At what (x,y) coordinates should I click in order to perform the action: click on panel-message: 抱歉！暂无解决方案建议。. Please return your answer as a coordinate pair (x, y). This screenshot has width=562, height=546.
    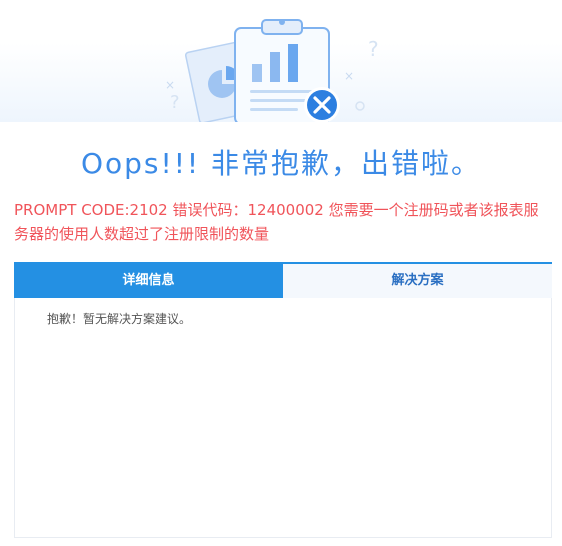
    Looking at the image, I should click on (119, 319).